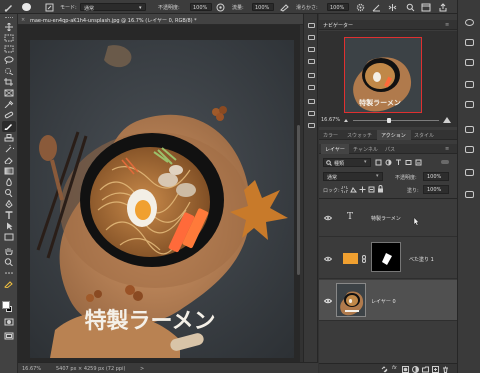 This screenshot has height=373, width=480. Describe the element at coordinates (469, 149) in the screenshot. I see `styles-icon` at that location.